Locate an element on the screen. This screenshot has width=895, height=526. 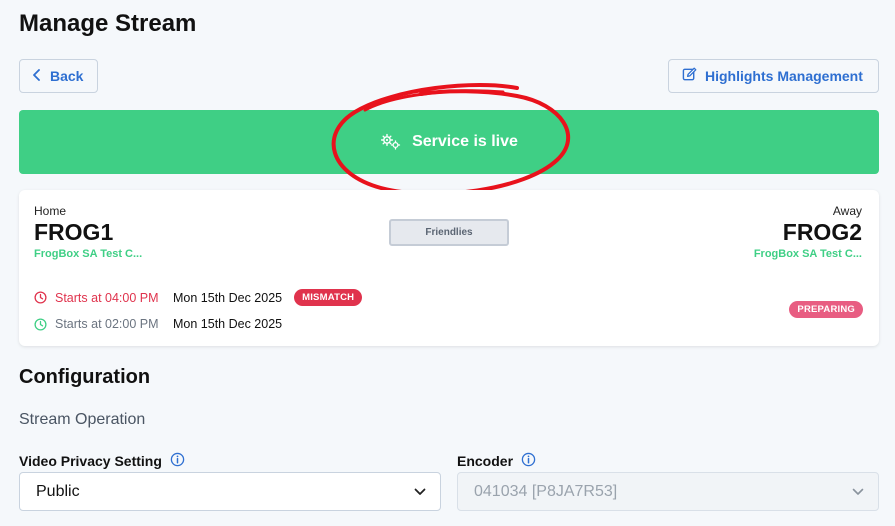
video-privacy-select: Public is located at coordinates (230, 491).